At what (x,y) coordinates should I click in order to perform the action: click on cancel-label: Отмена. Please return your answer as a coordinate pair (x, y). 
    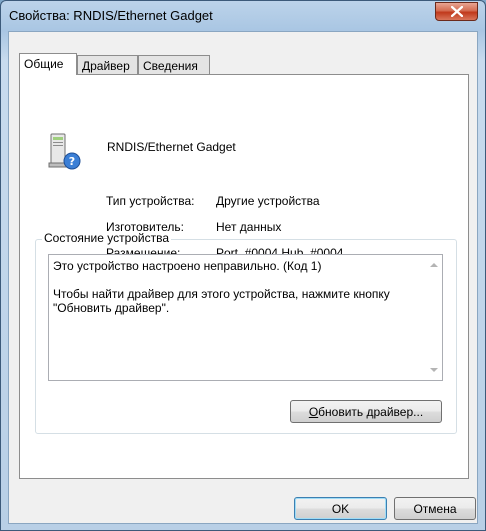
    Looking at the image, I should click on (435, 508).